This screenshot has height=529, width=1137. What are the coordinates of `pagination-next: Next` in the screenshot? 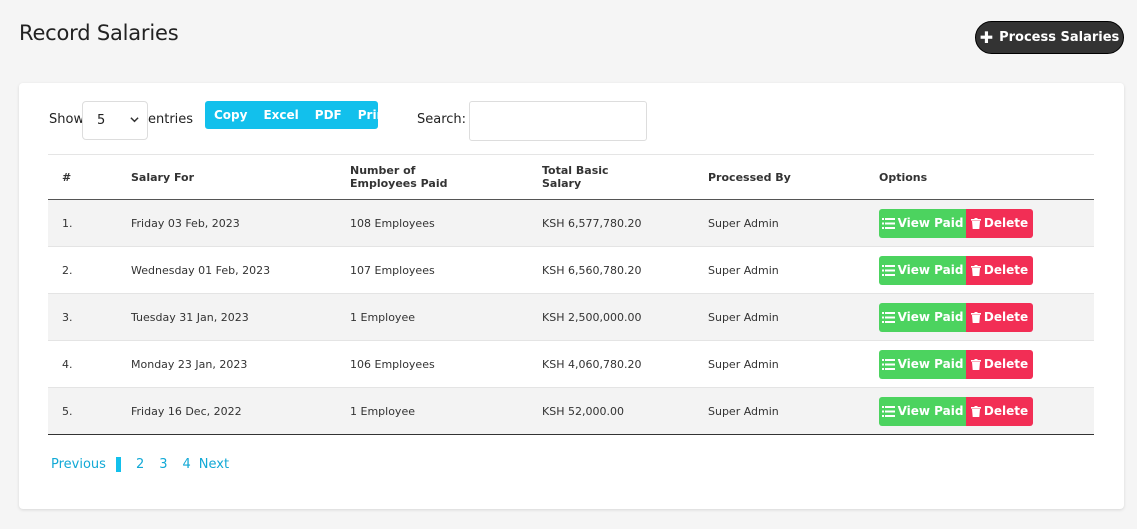 It's located at (214, 464).